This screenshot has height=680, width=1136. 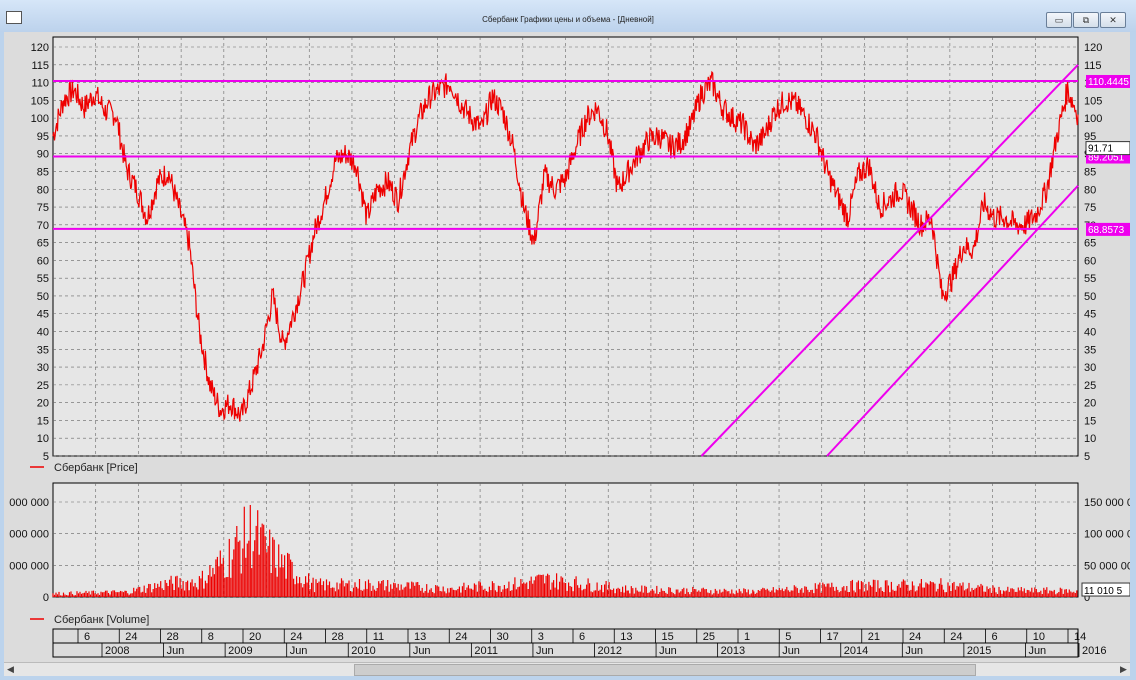 I want to click on horizontal-scrollbar: ◀ ▶, so click(x=567, y=669).